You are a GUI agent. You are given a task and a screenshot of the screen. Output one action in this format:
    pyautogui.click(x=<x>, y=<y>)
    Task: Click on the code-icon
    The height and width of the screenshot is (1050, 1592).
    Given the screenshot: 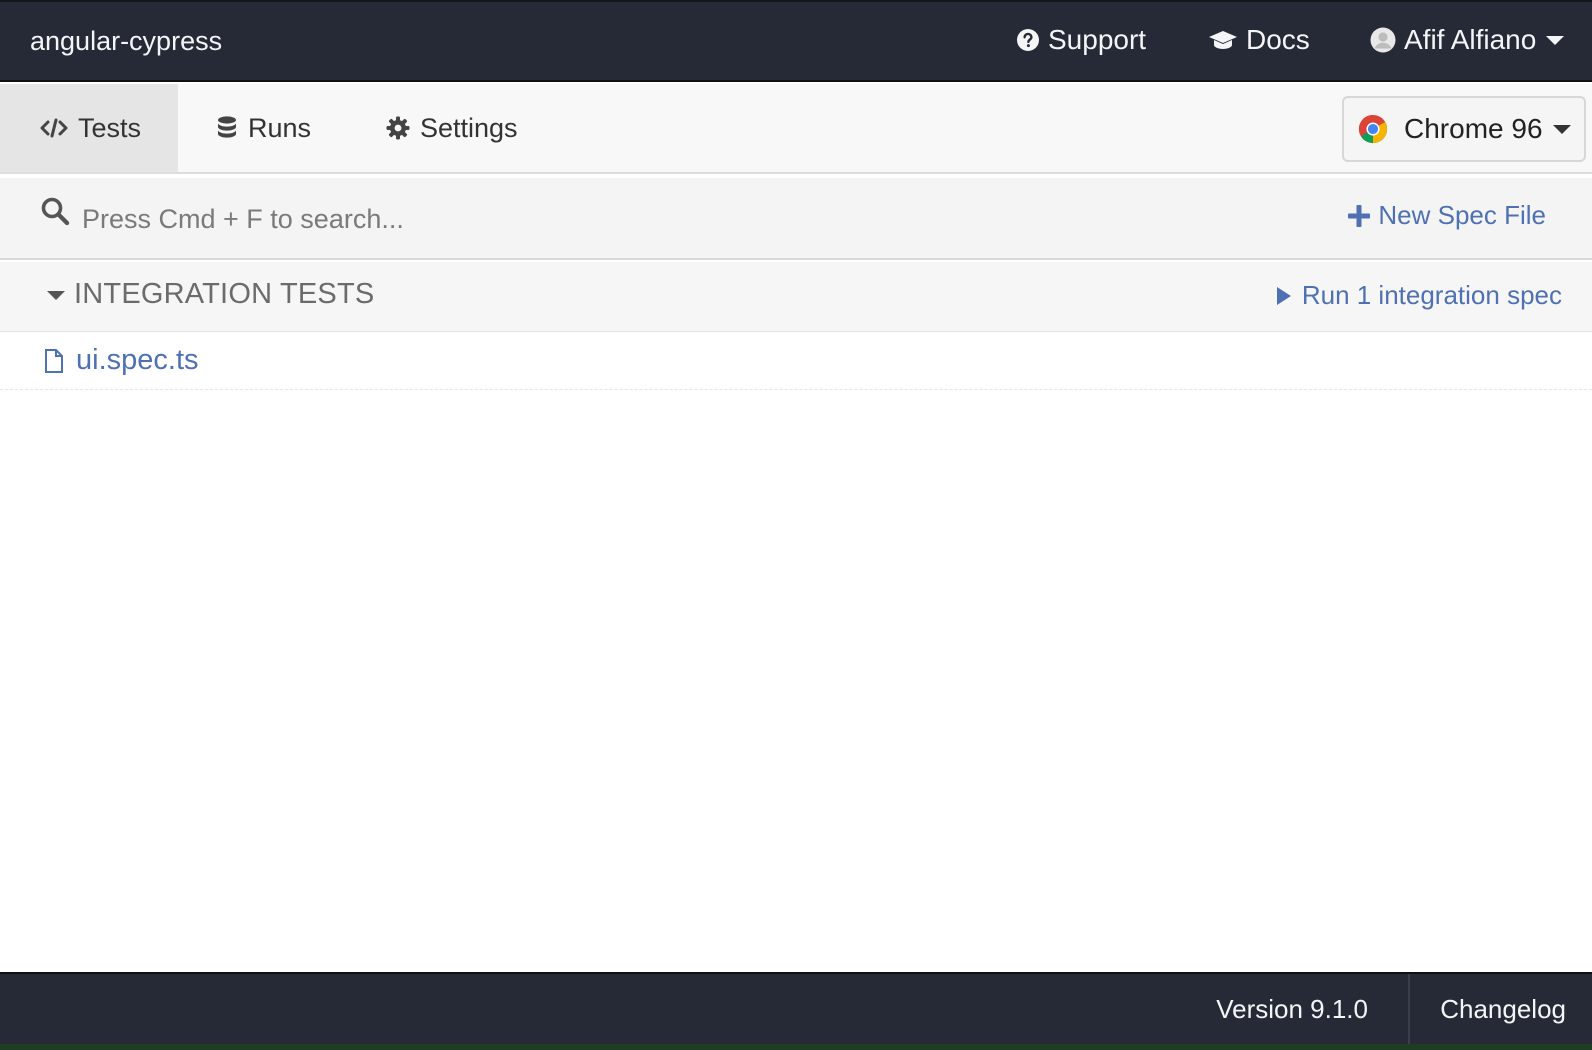 What is the action you would take?
    pyautogui.click(x=54, y=128)
    